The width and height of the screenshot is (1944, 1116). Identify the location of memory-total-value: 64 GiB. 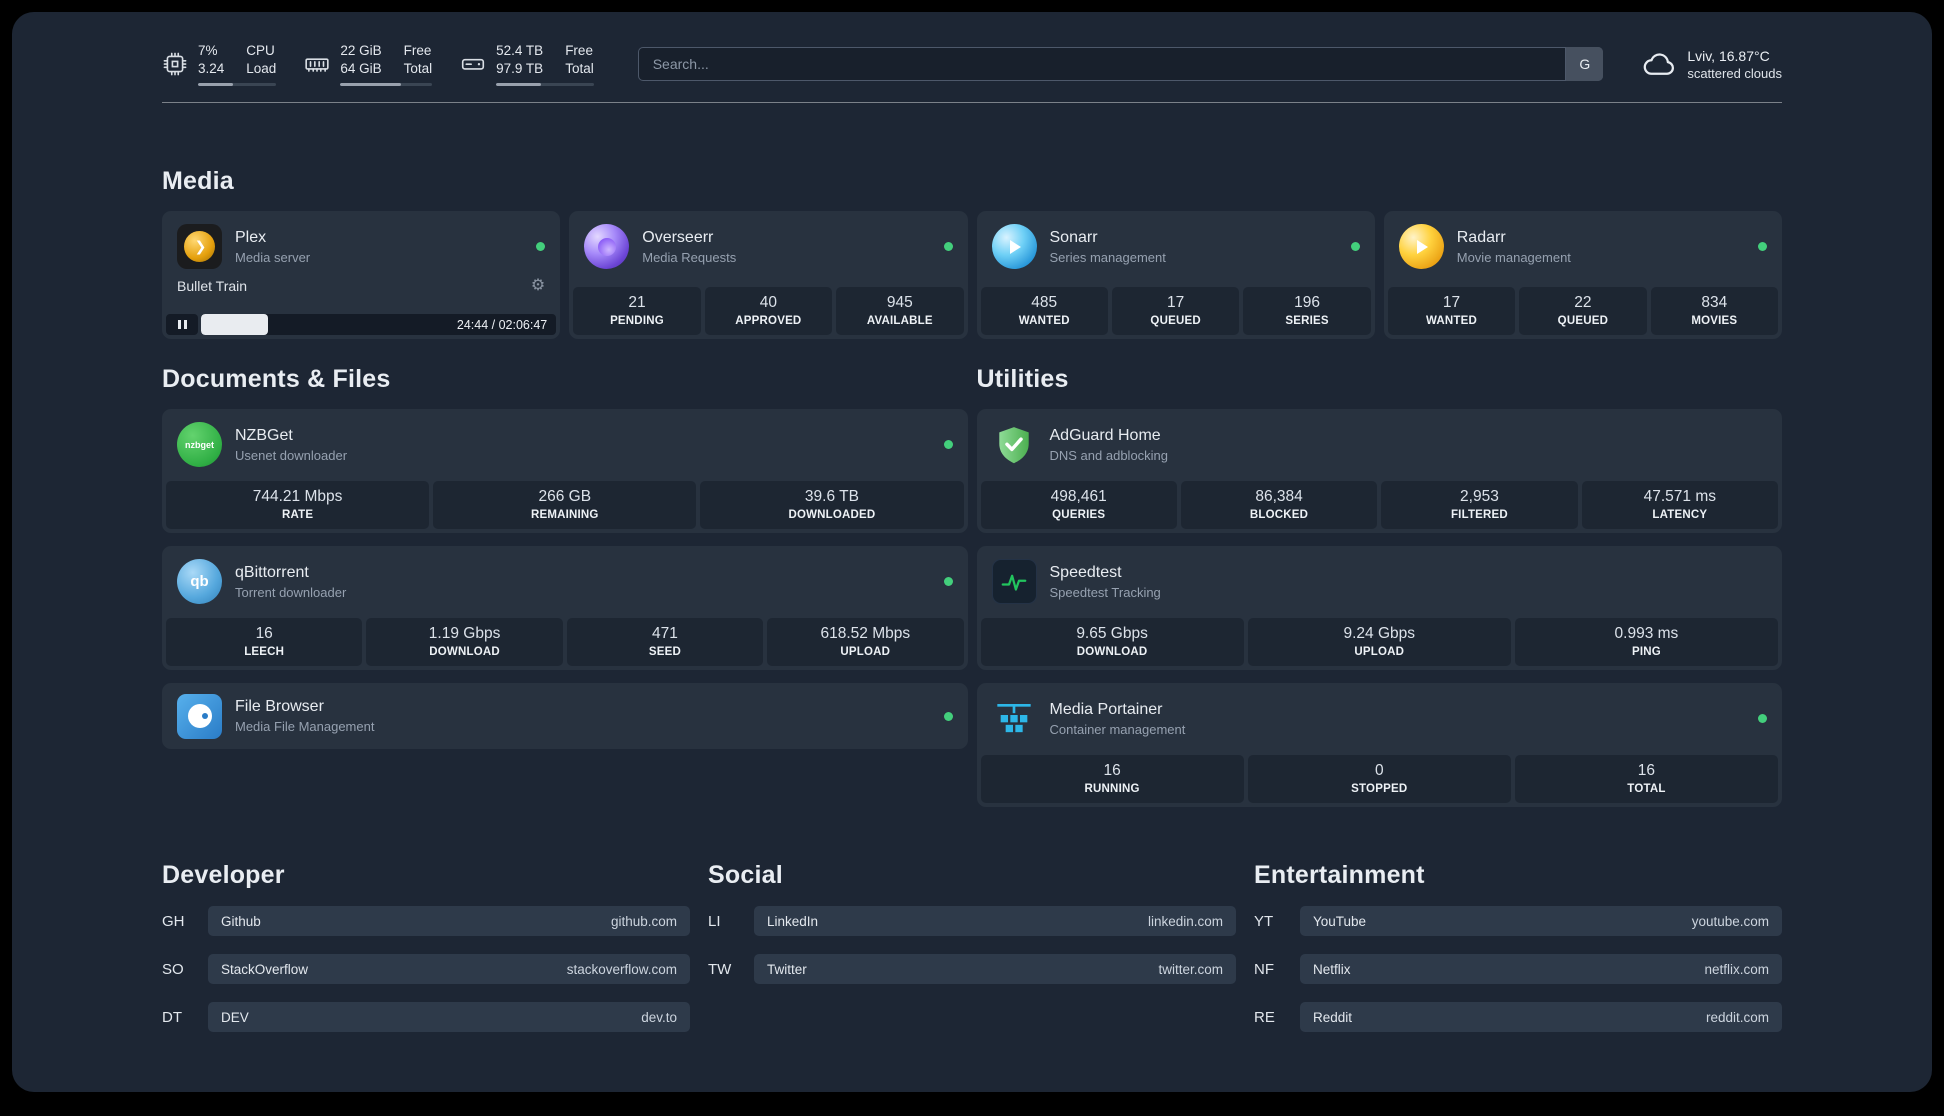
(361, 69).